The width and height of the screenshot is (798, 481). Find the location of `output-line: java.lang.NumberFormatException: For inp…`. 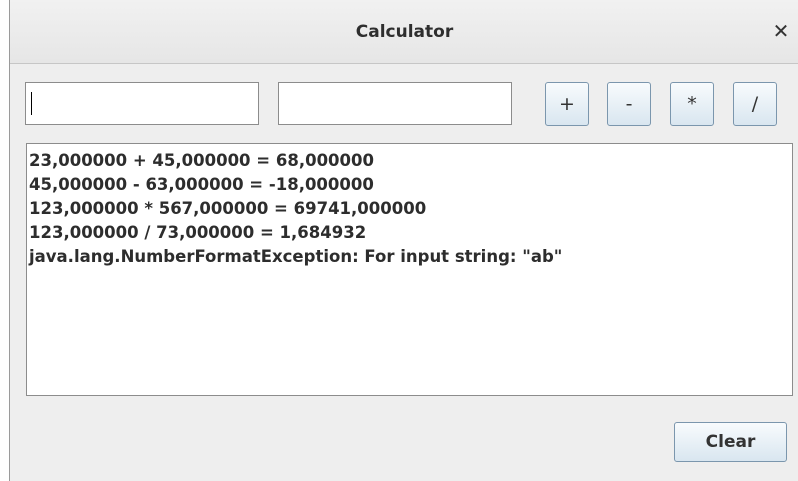

output-line: java.lang.NumberFormatException: For inp… is located at coordinates (296, 256).